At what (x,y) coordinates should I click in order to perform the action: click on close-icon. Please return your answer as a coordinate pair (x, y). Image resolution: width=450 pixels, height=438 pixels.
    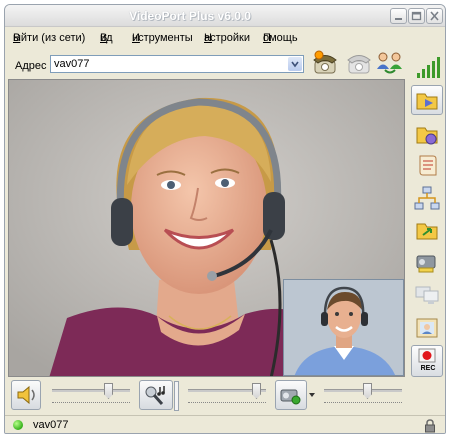
    Looking at the image, I should click on (434, 16).